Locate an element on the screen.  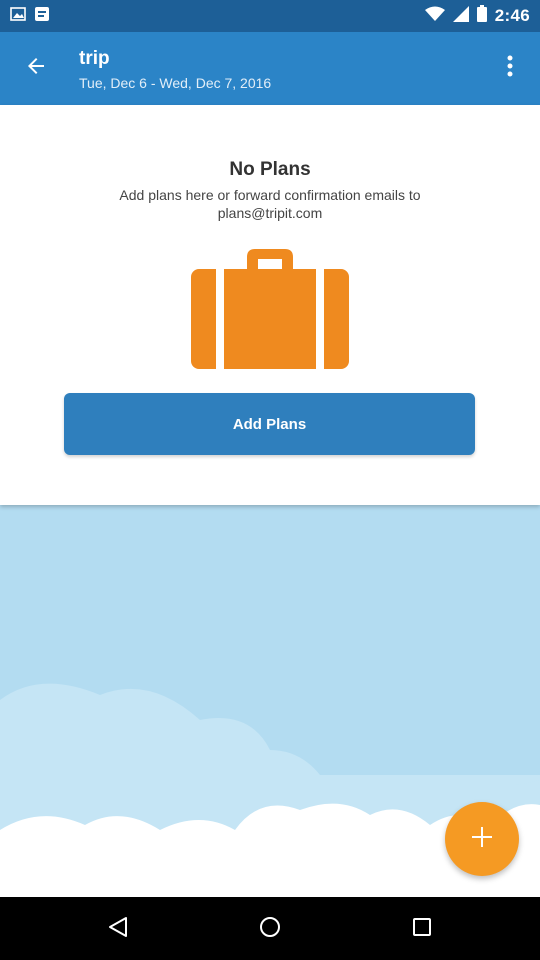
nav-home-button is located at coordinates (270, 929).